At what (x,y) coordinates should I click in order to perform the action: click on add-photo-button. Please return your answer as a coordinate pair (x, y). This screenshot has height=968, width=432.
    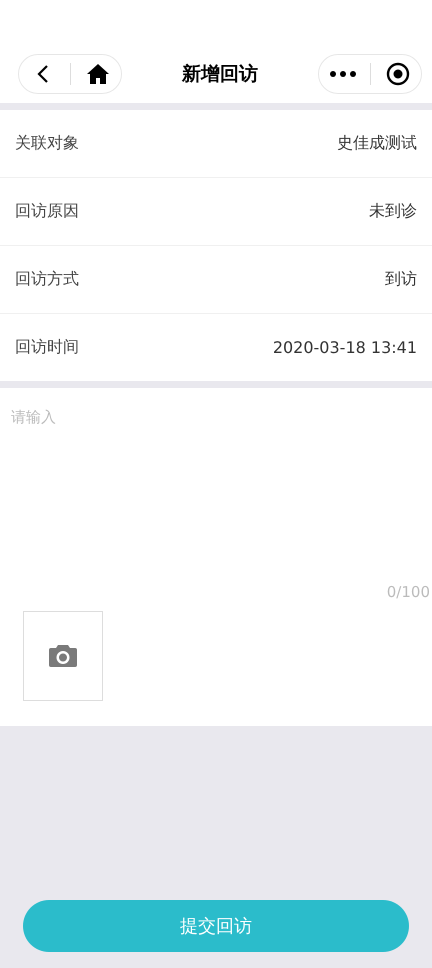
    Looking at the image, I should click on (63, 656).